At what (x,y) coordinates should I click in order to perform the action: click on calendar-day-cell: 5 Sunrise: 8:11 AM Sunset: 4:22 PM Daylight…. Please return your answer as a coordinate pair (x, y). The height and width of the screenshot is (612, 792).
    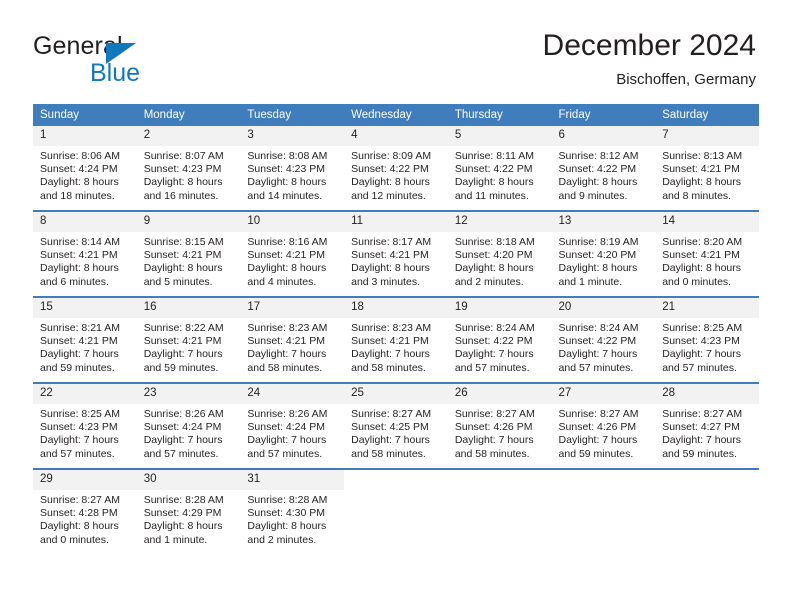
    Looking at the image, I should click on (499, 168).